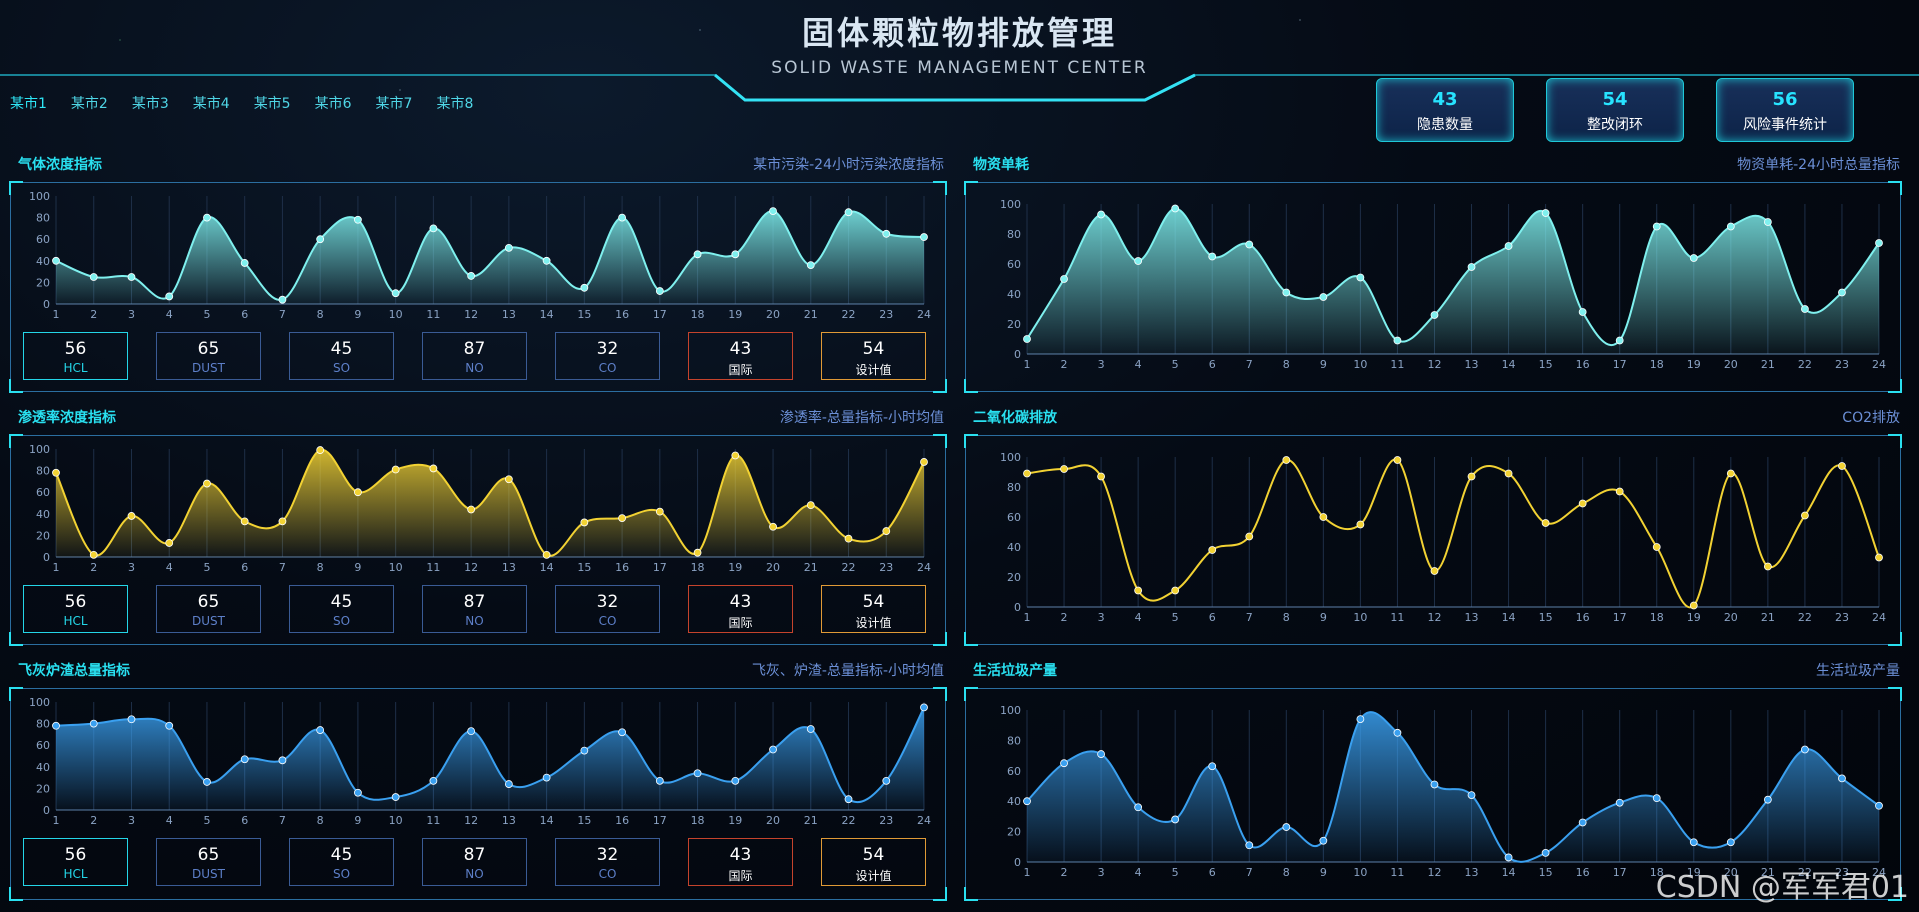  What do you see at coordinates (1445, 110) in the screenshot?
I see `stat-hazard-count: 43 隐患数量` at bounding box center [1445, 110].